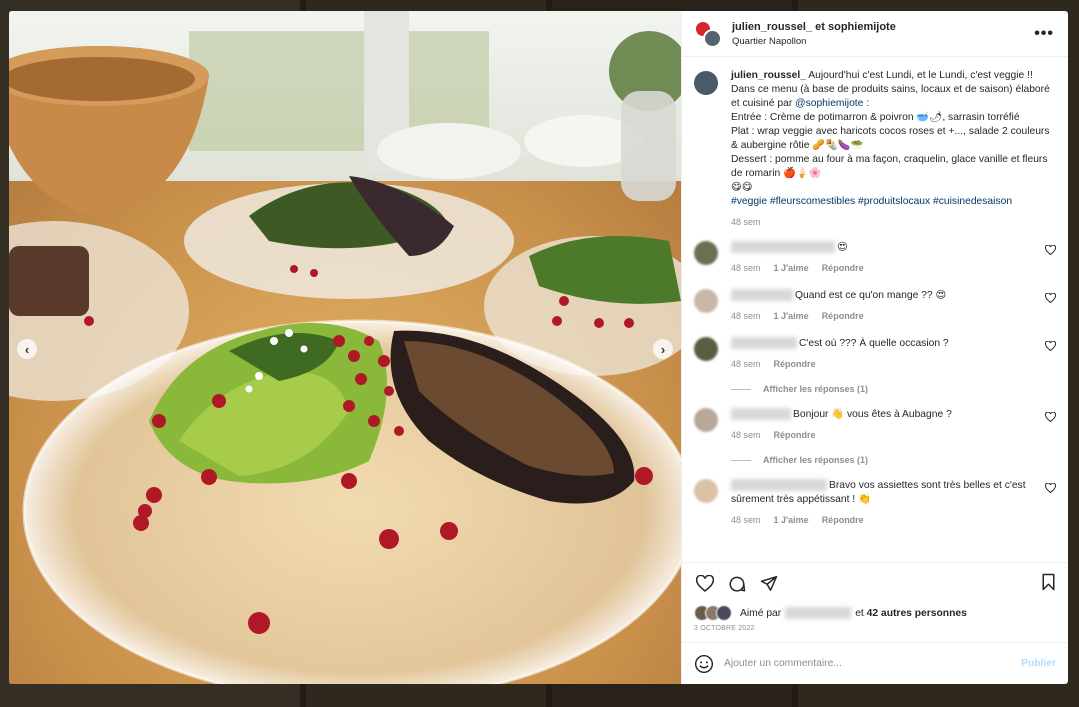  I want to click on comment-item: 😍 48 sem 1 J'aime Répondre, so click(875, 258).